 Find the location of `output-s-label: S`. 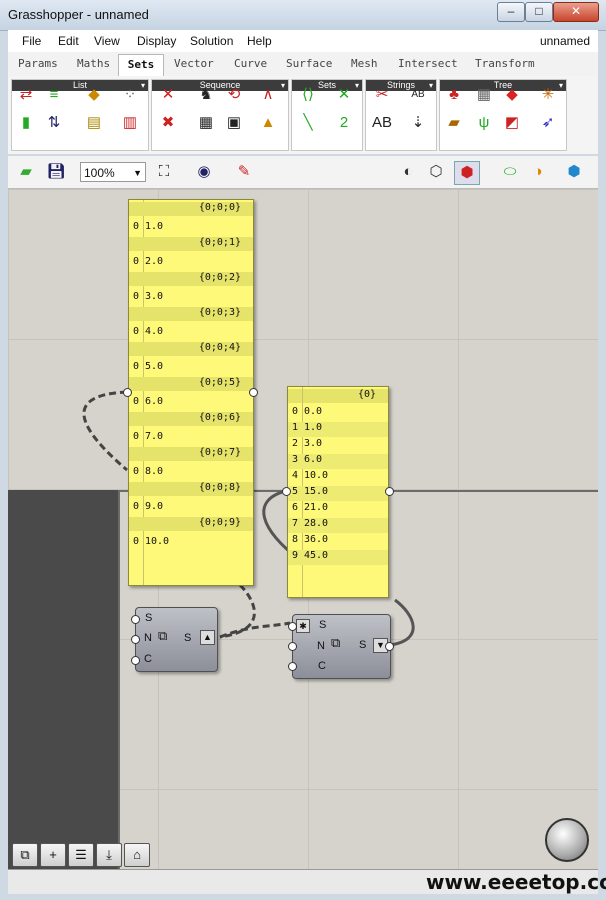

output-s-label: S is located at coordinates (363, 645).